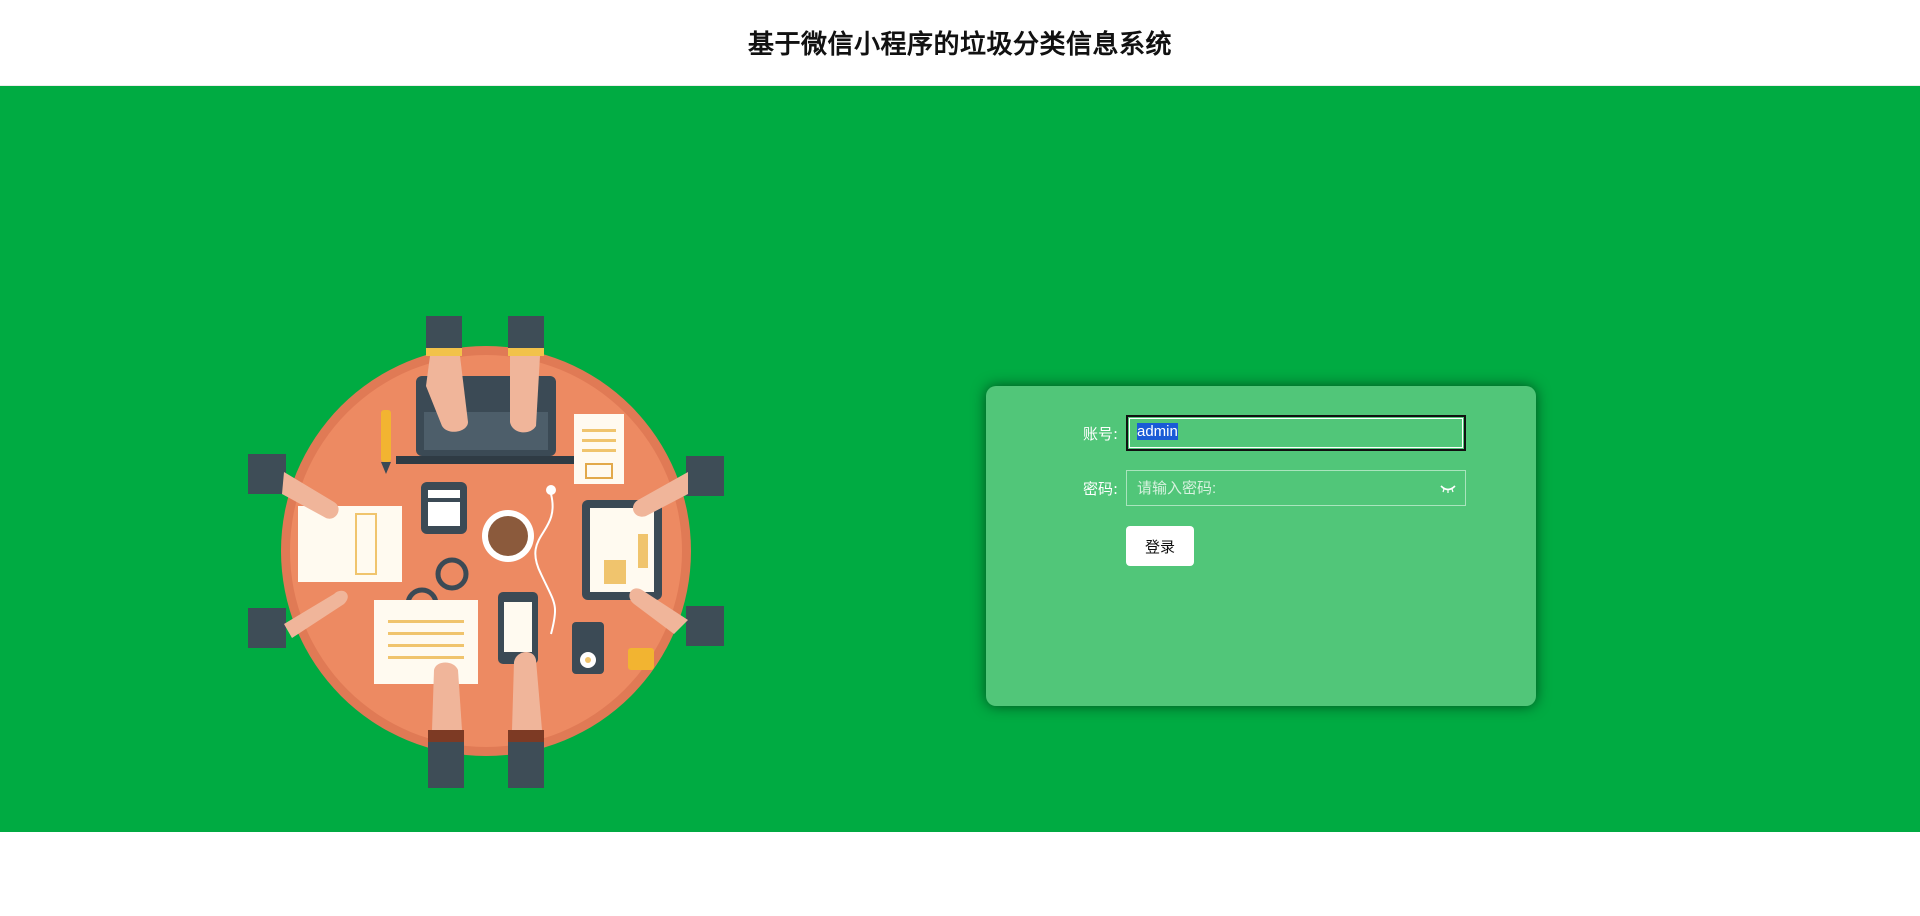  What do you see at coordinates (1448, 488) in the screenshot?
I see `eye-closed-icon` at bounding box center [1448, 488].